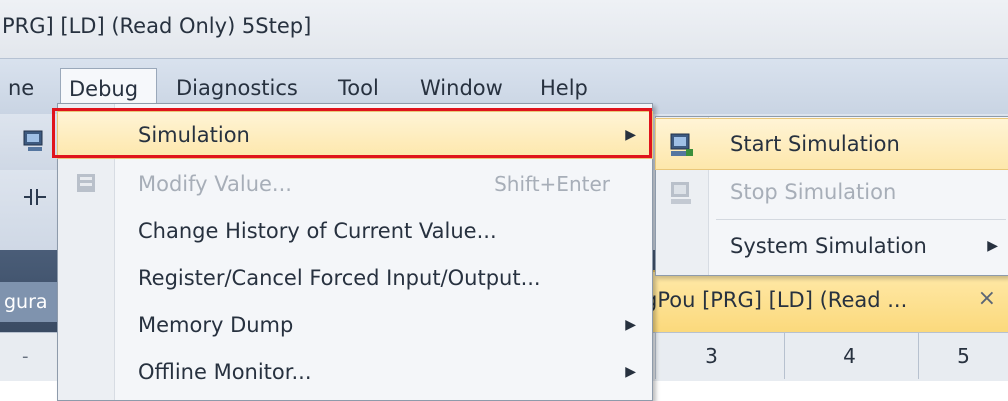 The height and width of the screenshot is (401, 1008). Describe the element at coordinates (963, 356) in the screenshot. I see `column-header-5: 5` at that location.